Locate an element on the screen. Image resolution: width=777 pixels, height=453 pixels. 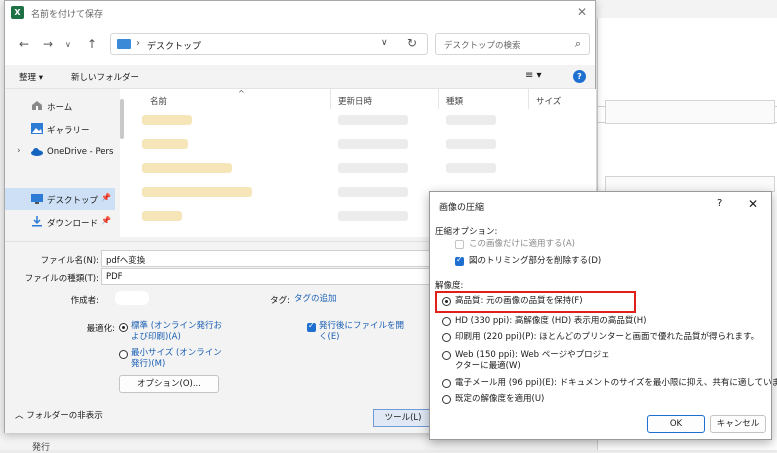
nav-item-label: ダウンロード is located at coordinates (73, 224).